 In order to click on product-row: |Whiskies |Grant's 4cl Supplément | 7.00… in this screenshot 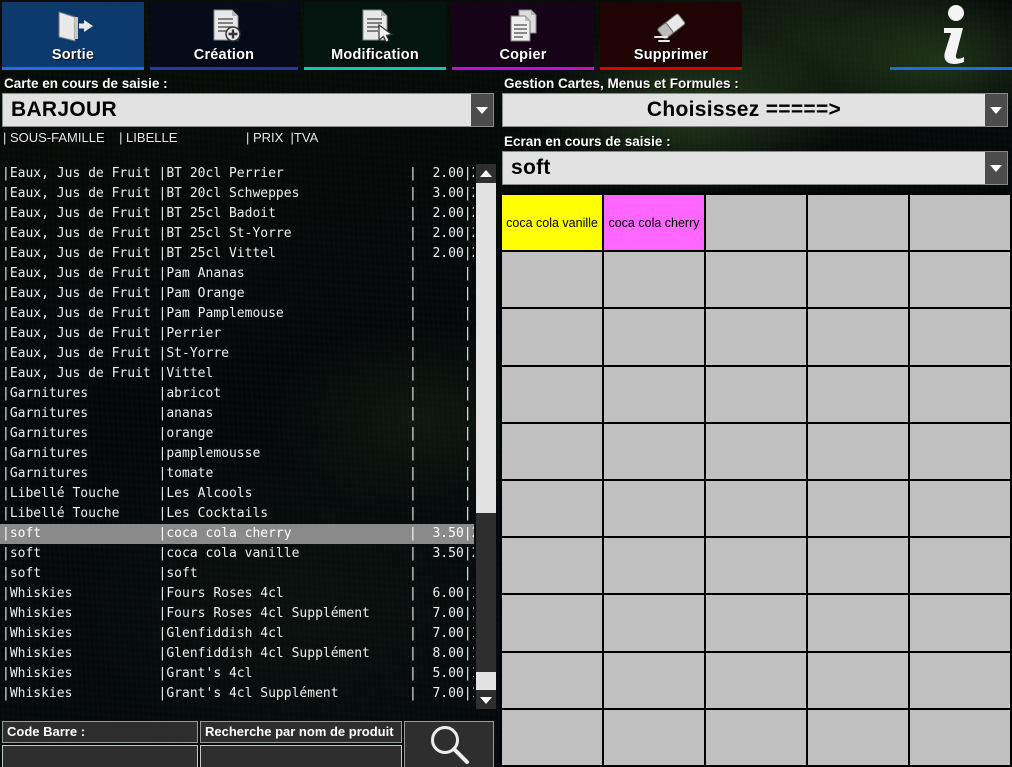, I will do `click(237, 694)`.